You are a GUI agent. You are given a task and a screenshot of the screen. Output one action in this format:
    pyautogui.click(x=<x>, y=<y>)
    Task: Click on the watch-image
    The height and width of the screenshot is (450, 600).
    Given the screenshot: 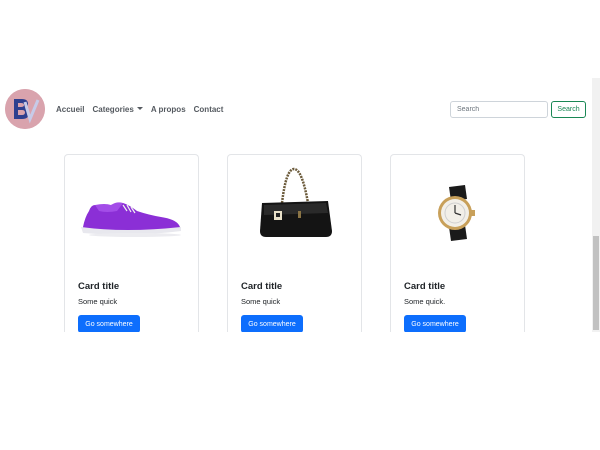 What is the action you would take?
    pyautogui.click(x=456, y=213)
    